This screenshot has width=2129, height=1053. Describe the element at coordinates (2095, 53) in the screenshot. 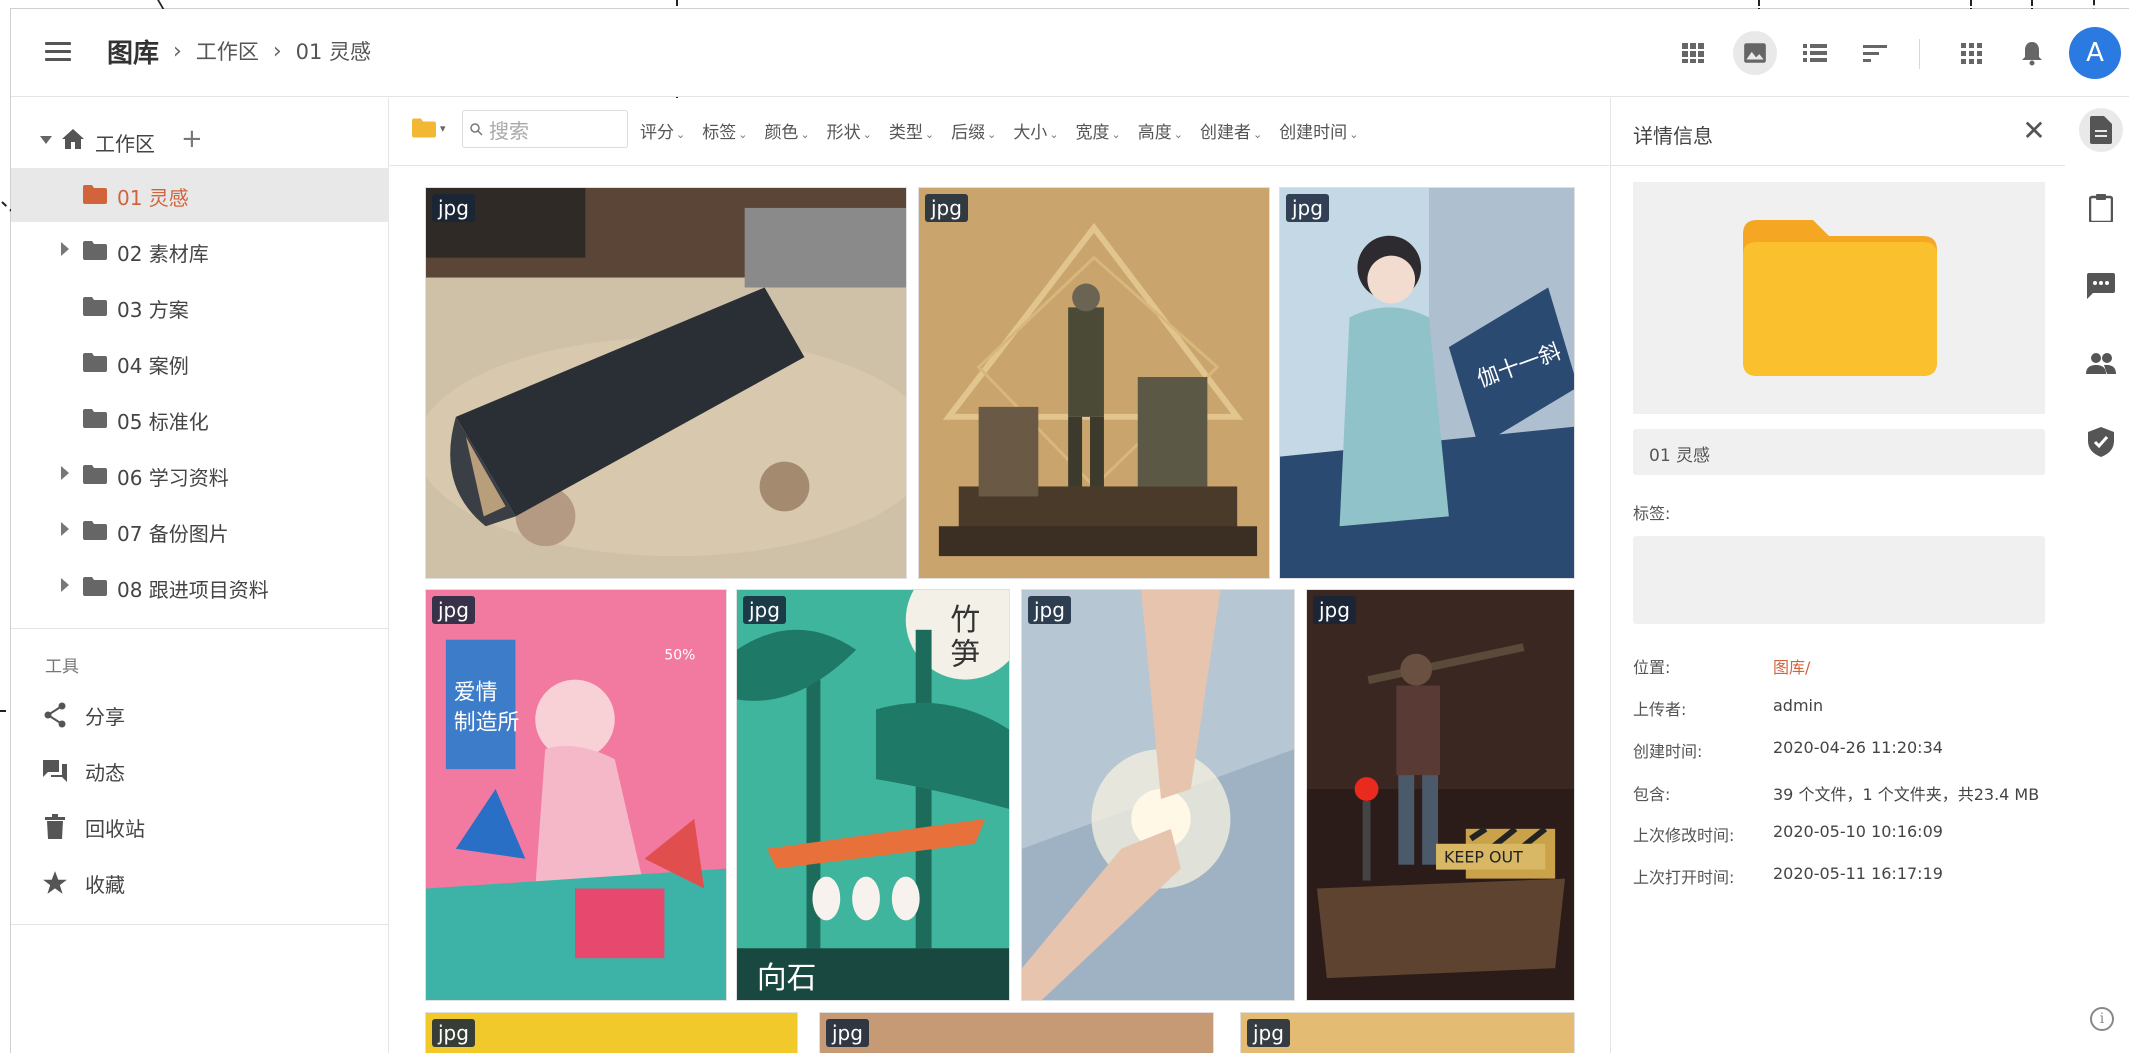

I see `avatar: A` at that location.